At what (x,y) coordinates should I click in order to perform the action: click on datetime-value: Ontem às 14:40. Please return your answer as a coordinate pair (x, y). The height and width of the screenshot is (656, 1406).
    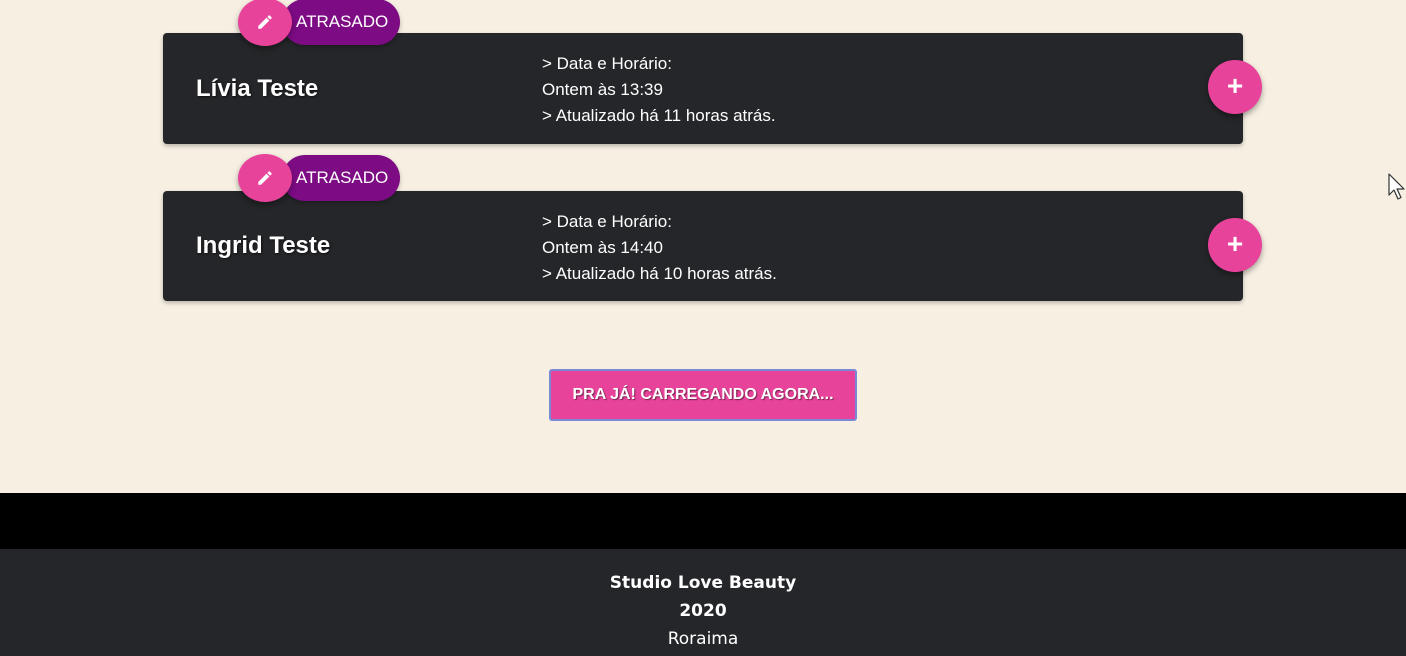
    Looking at the image, I should click on (602, 247).